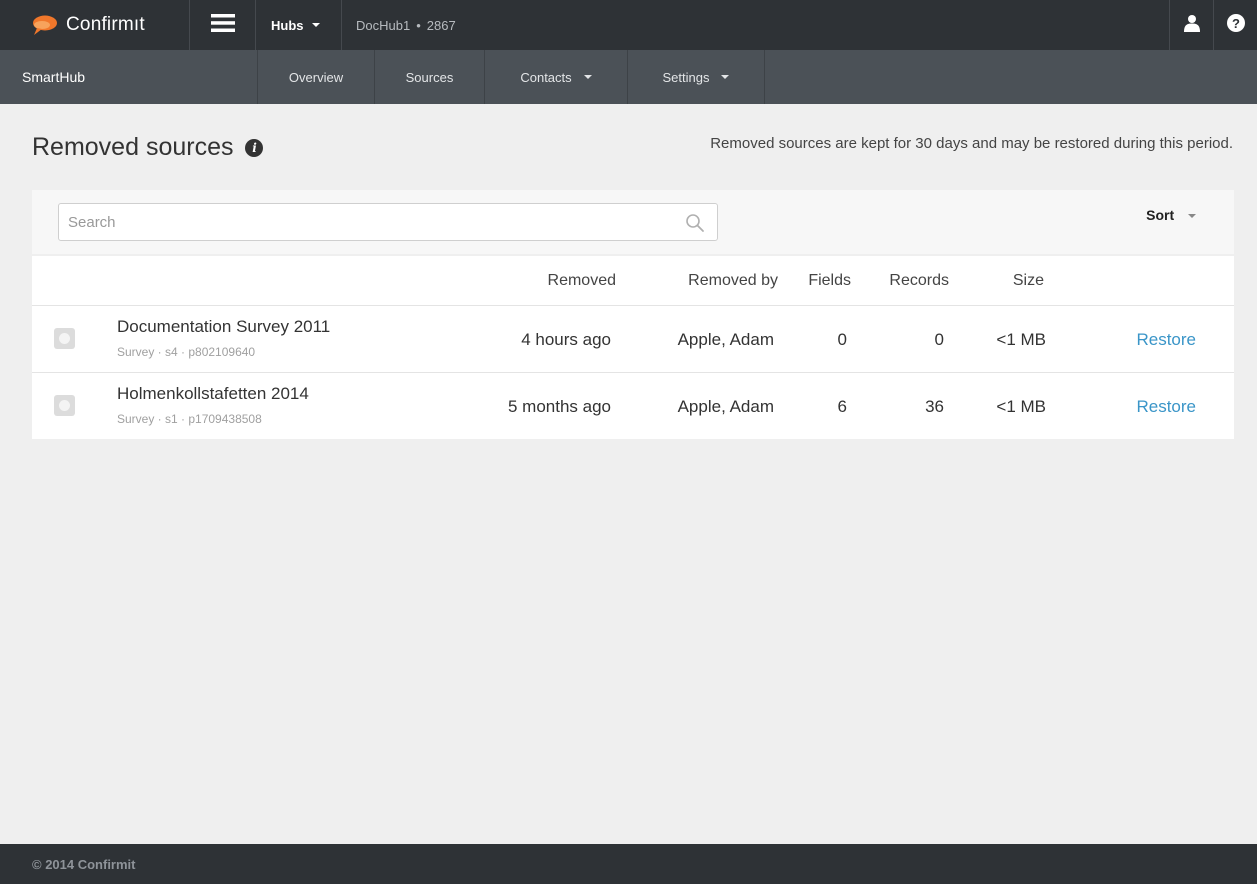 The width and height of the screenshot is (1257, 884). What do you see at coordinates (441, 25) in the screenshot?
I see `hub-id: 2867` at bounding box center [441, 25].